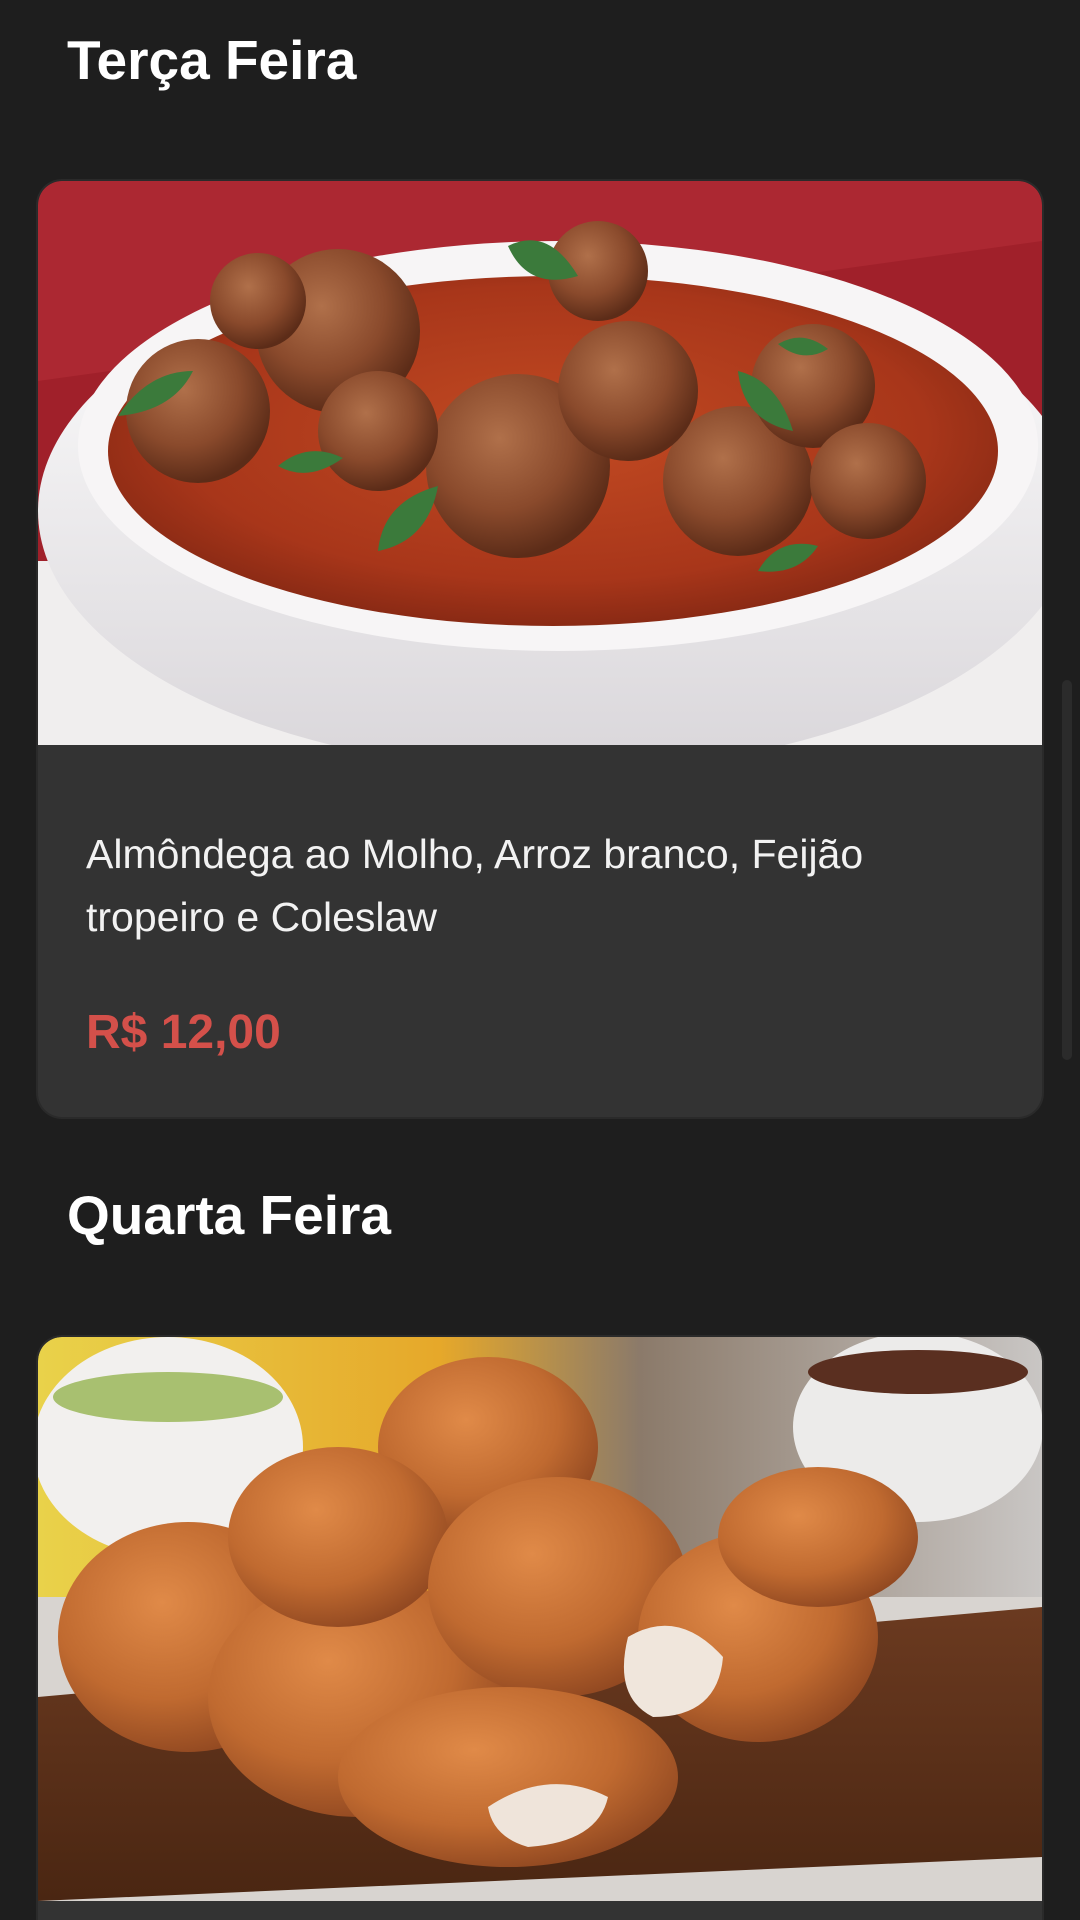 The image size is (1080, 1920). What do you see at coordinates (212, 60) in the screenshot?
I see `day-title-tuesday: Terça Feira` at bounding box center [212, 60].